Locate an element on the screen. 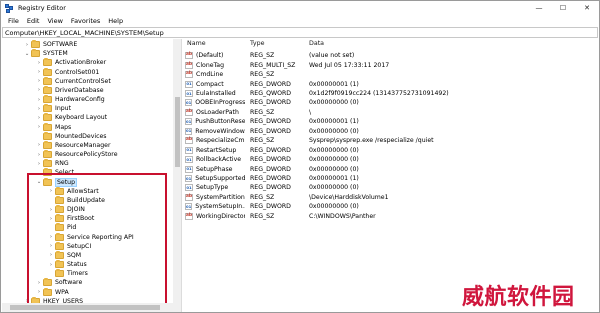 Image resolution: width=600 pixels, height=313 pixels. maximize-button: ☐ is located at coordinates (563, 8).